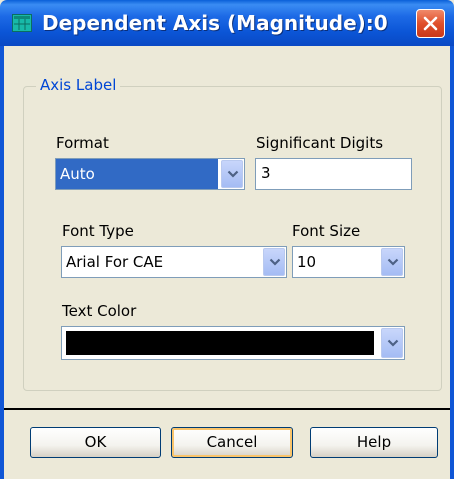 The width and height of the screenshot is (454, 479). I want to click on close-icon, so click(430, 23).